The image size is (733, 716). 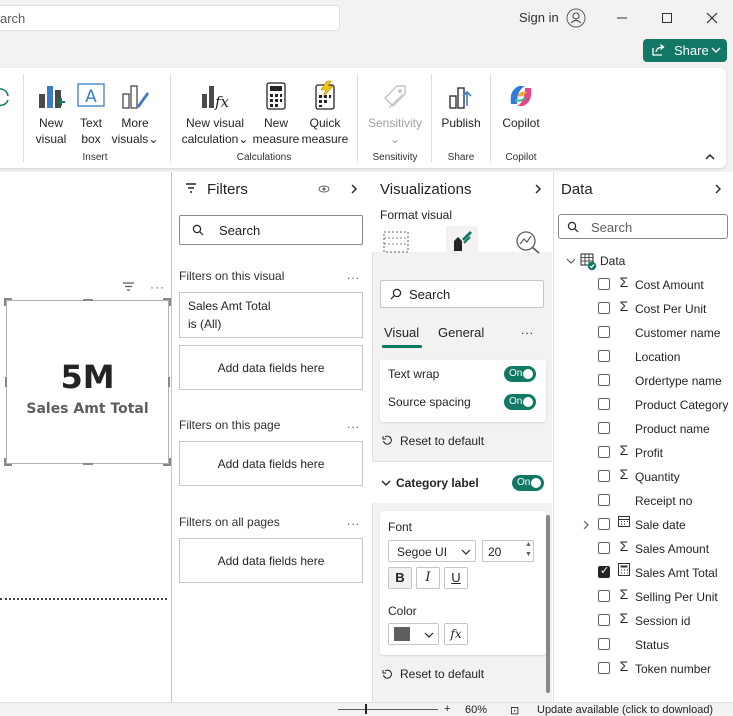 What do you see at coordinates (643, 226) in the screenshot?
I see `data-search-input: Search` at bounding box center [643, 226].